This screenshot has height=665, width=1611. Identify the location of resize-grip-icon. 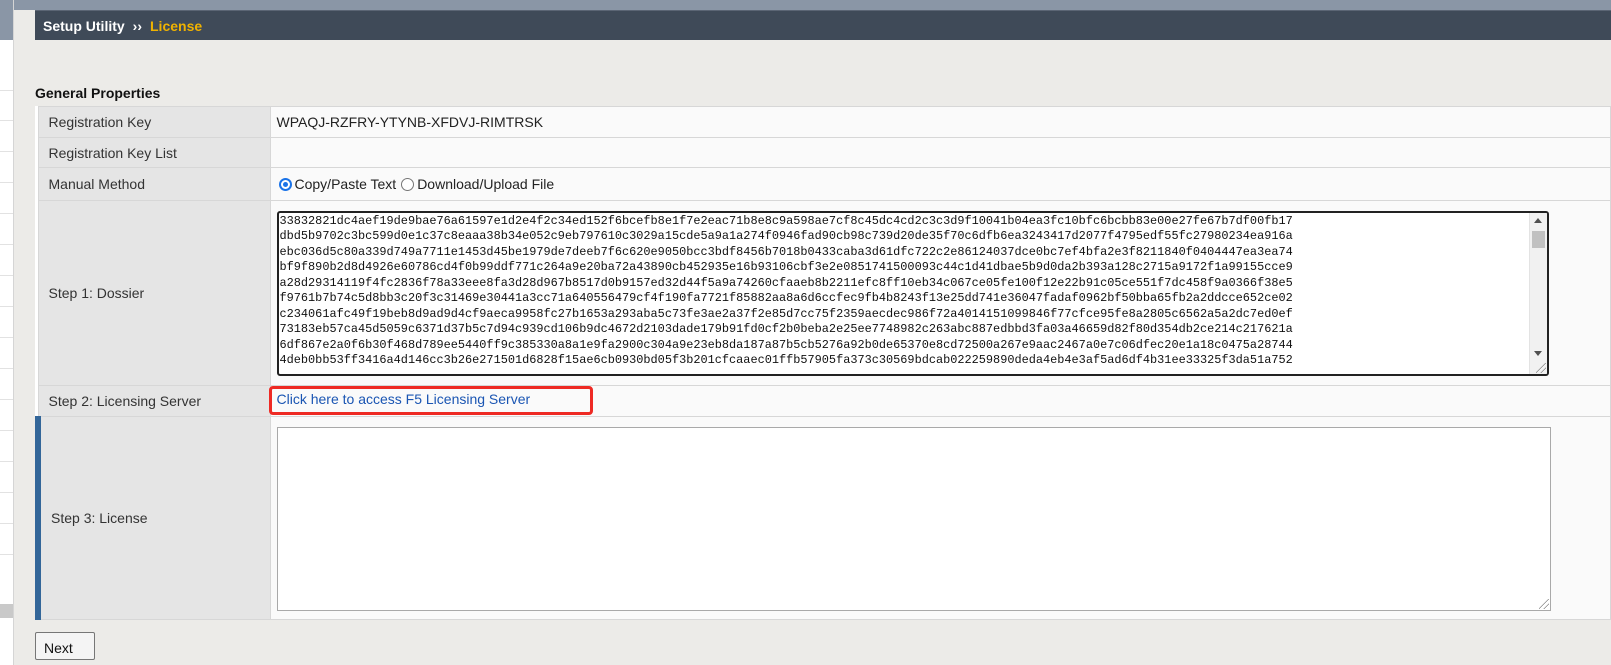
(1540, 367).